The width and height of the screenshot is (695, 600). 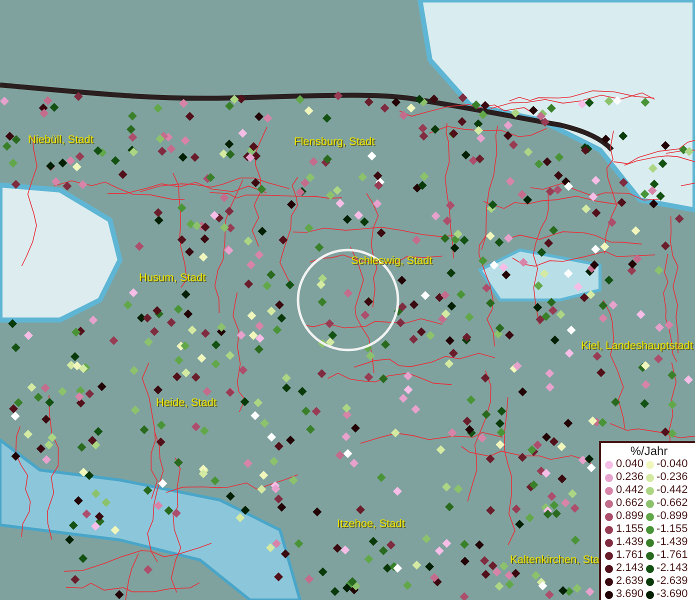 What do you see at coordinates (672, 542) in the screenshot?
I see `legend-value: -1.439` at bounding box center [672, 542].